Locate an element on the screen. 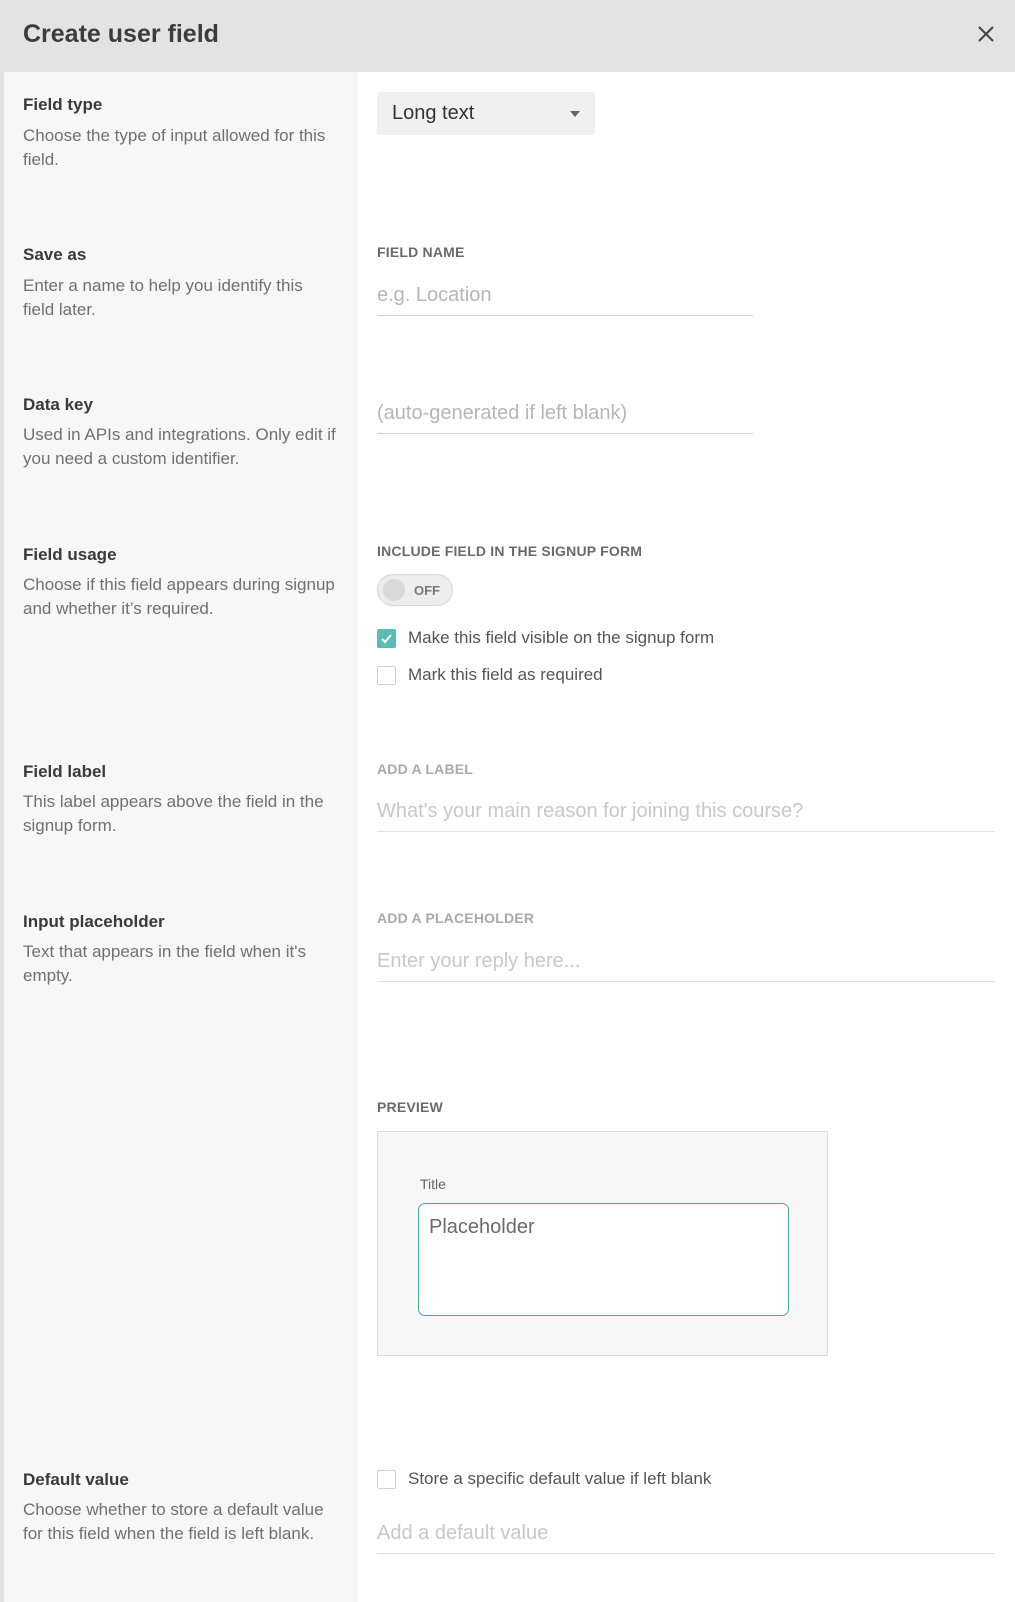 The image size is (1015, 1602). visible-on-signup-checkbox is located at coordinates (386, 638).